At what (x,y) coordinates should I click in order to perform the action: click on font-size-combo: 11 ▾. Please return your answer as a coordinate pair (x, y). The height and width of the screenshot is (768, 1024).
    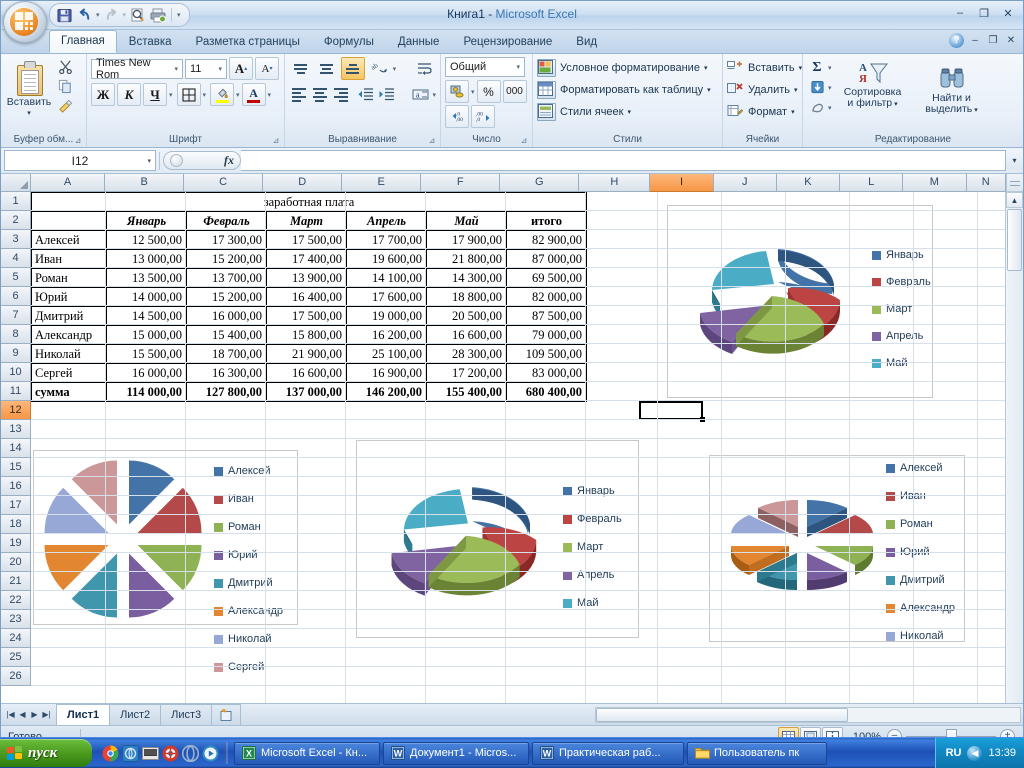
    Looking at the image, I should click on (206, 68).